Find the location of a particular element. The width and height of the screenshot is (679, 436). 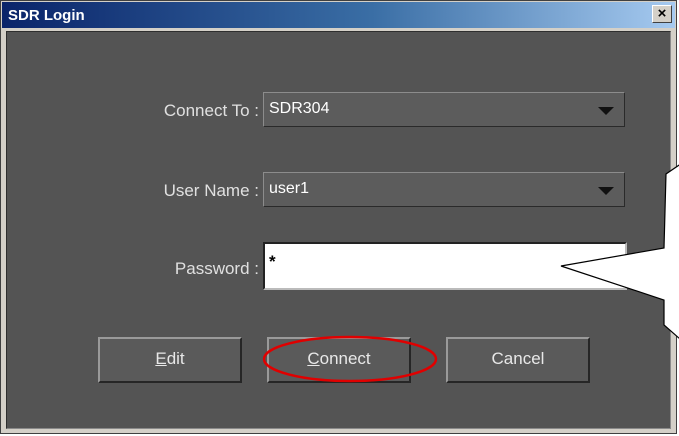

cancel-button: Cancel is located at coordinates (518, 360).